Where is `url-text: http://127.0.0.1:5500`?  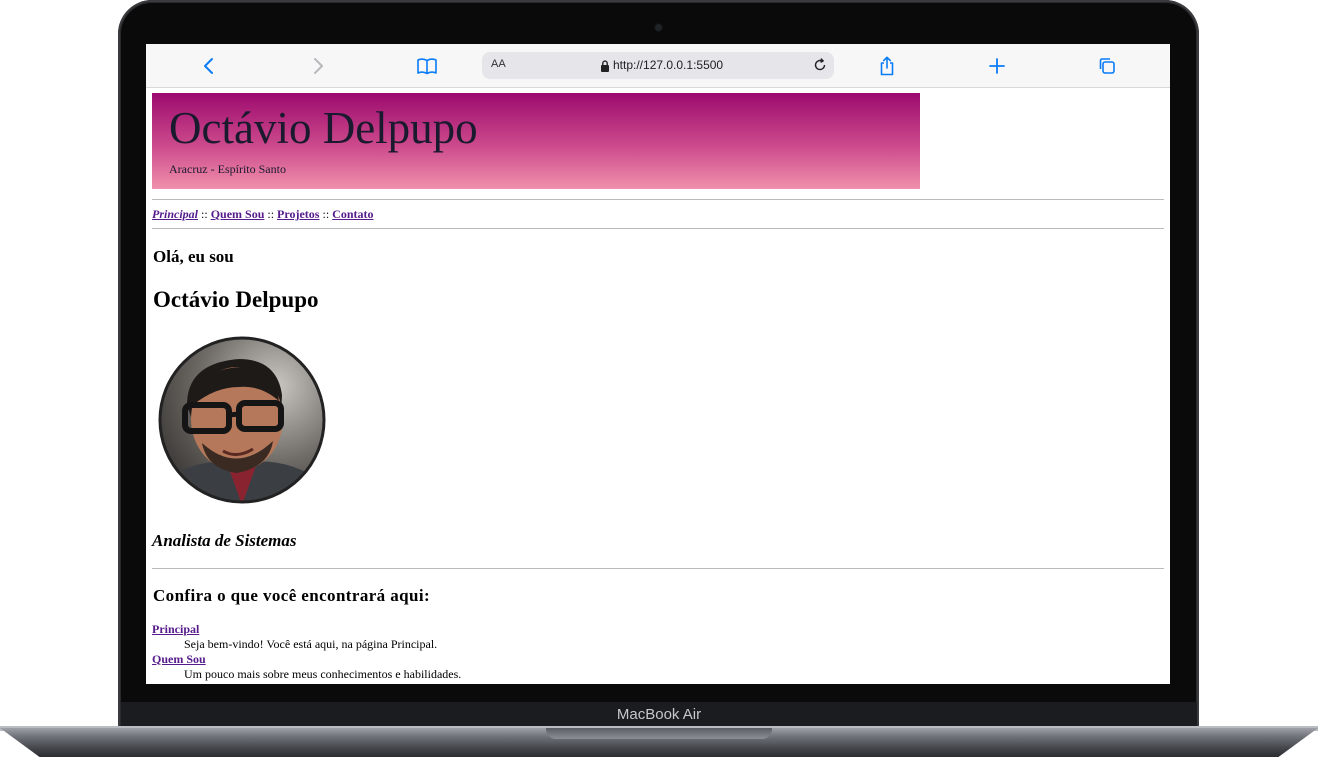
url-text: http://127.0.0.1:5500 is located at coordinates (668, 65).